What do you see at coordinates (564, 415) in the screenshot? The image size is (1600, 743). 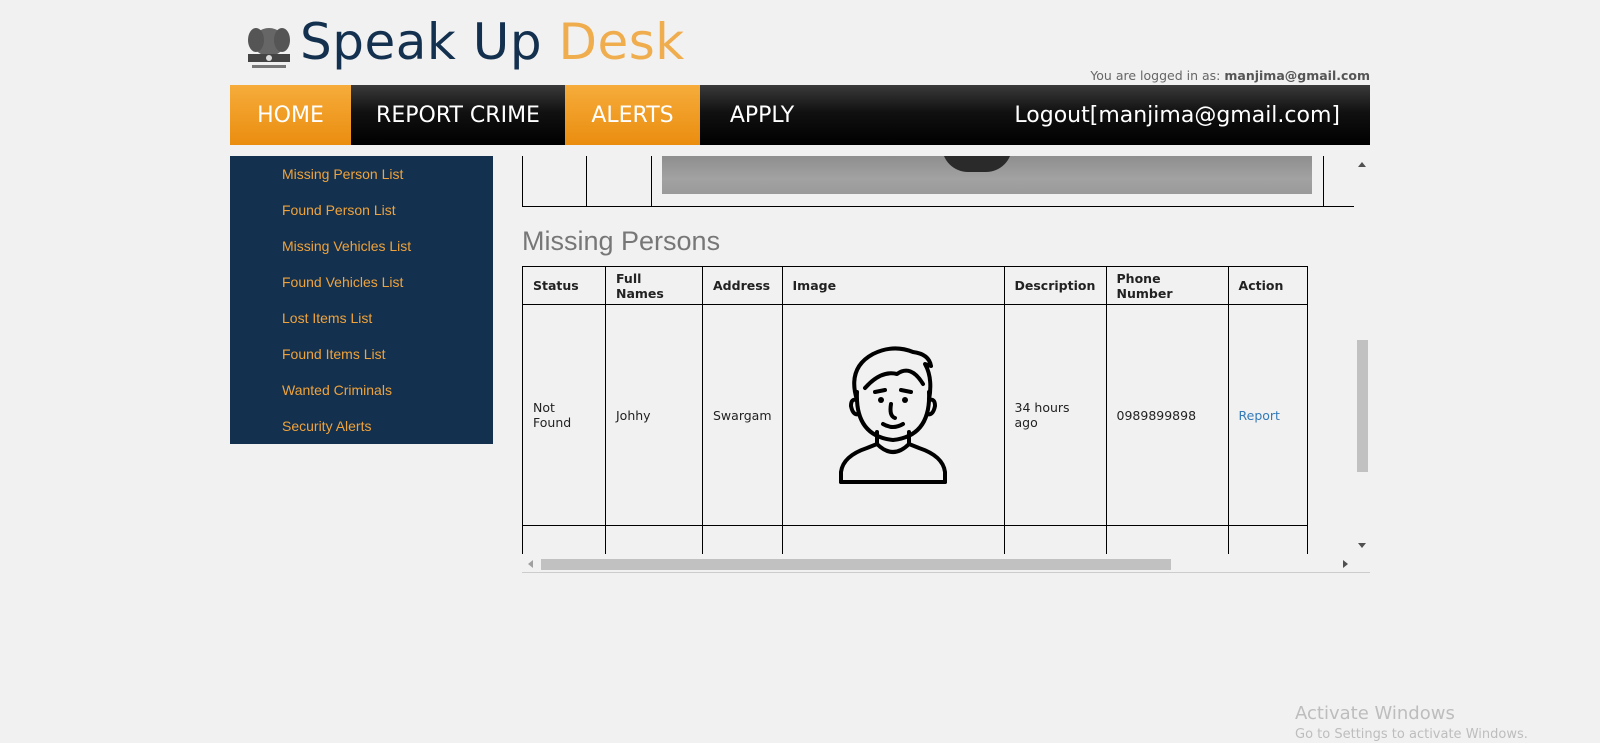 I see `cell-status: Not Found` at bounding box center [564, 415].